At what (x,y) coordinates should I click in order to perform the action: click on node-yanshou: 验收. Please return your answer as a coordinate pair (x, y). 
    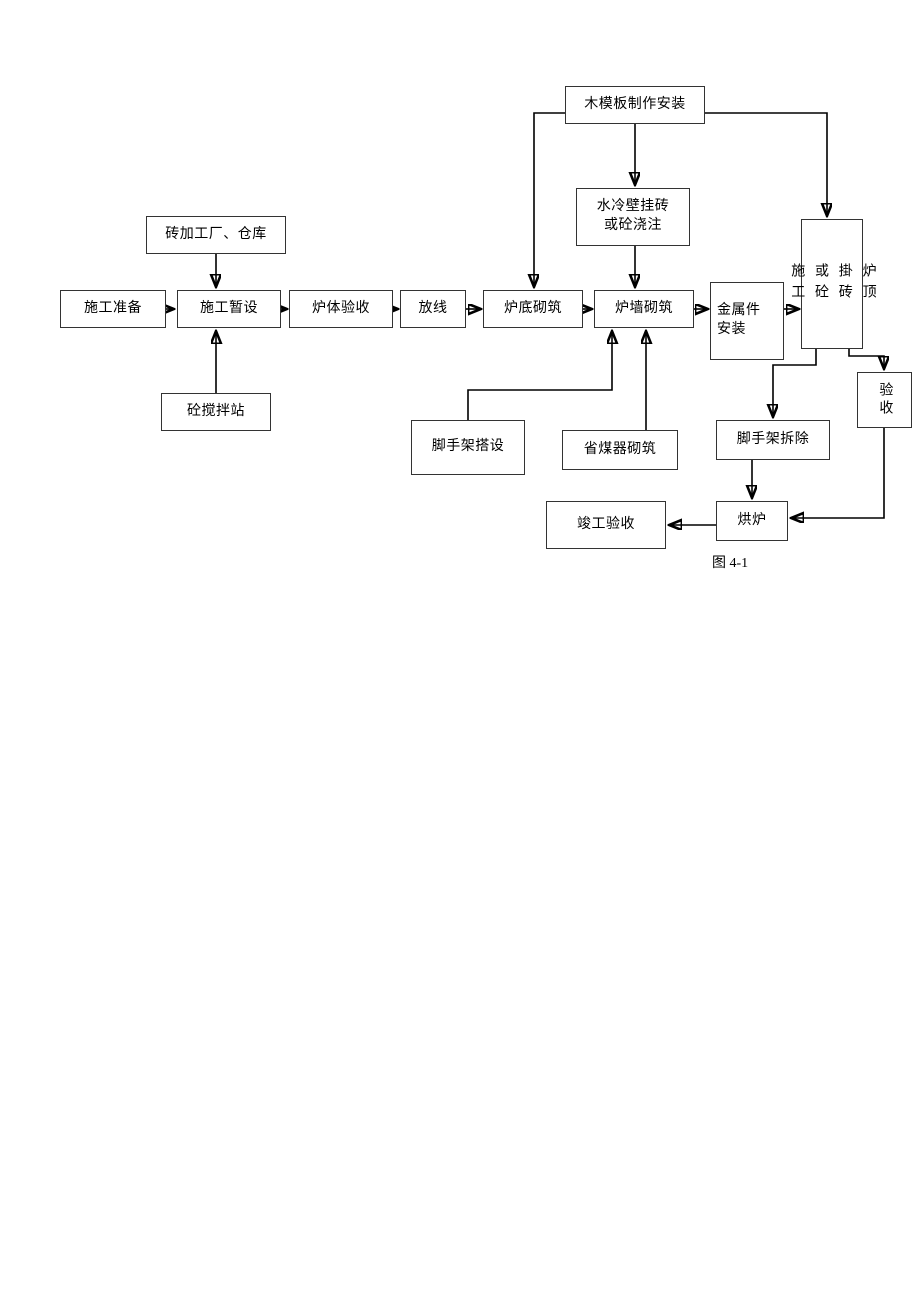
    Looking at the image, I should click on (884, 400).